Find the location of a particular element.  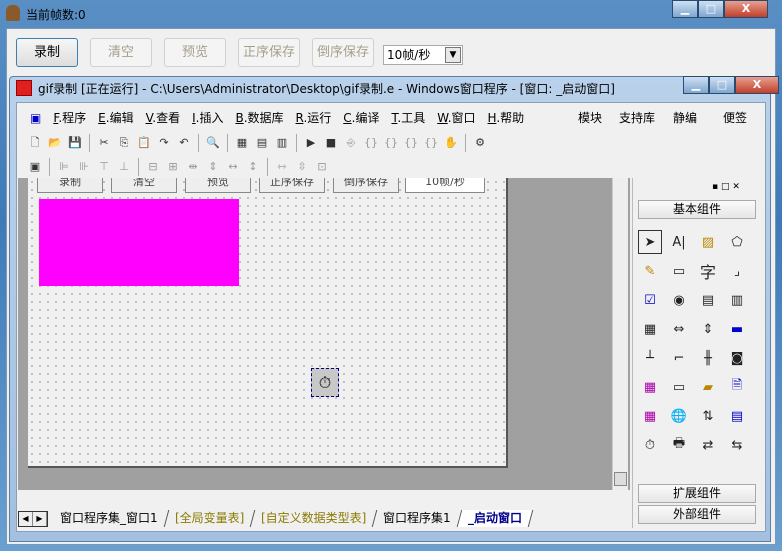

menu-tools: T.工具 is located at coordinates (408, 118).